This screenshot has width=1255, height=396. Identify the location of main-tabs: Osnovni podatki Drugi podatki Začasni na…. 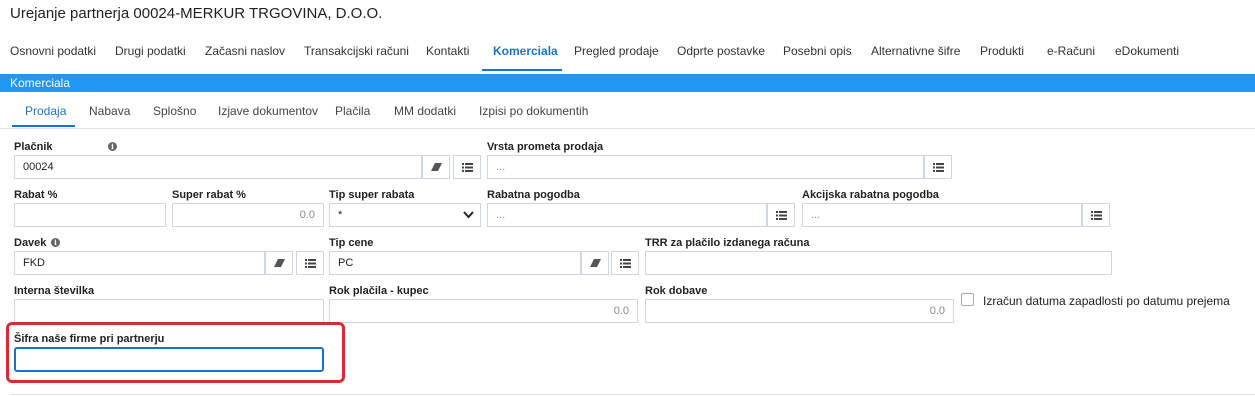
(627, 57).